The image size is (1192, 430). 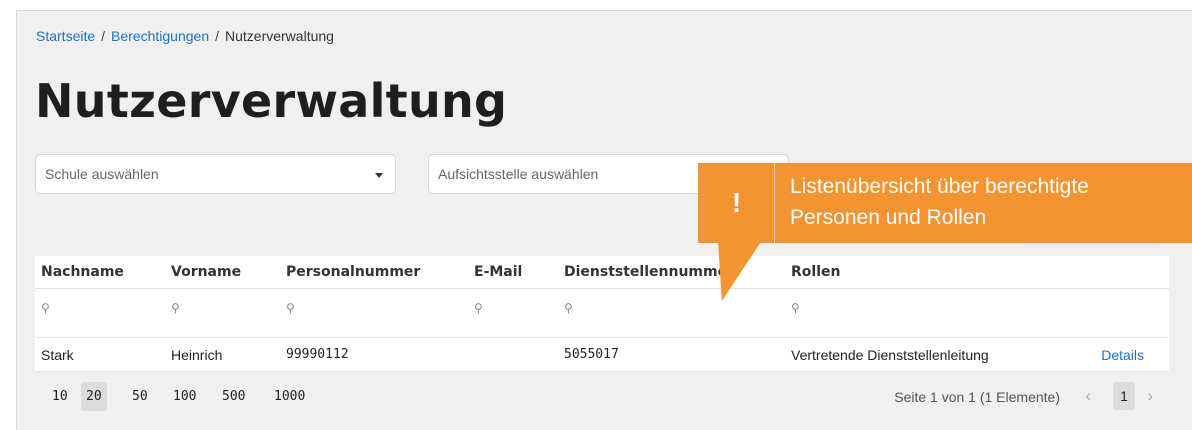 I want to click on page-number-current: 1, so click(x=1124, y=396).